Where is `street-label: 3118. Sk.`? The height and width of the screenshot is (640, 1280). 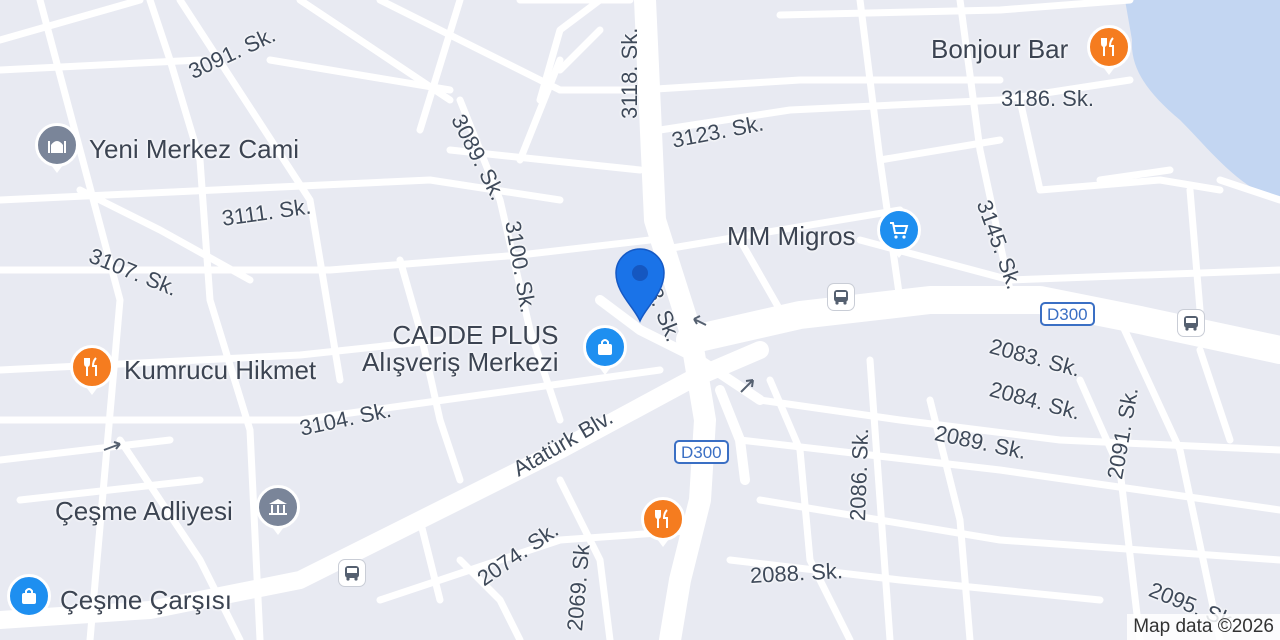
street-label: 3118. Sk. is located at coordinates (629, 73).